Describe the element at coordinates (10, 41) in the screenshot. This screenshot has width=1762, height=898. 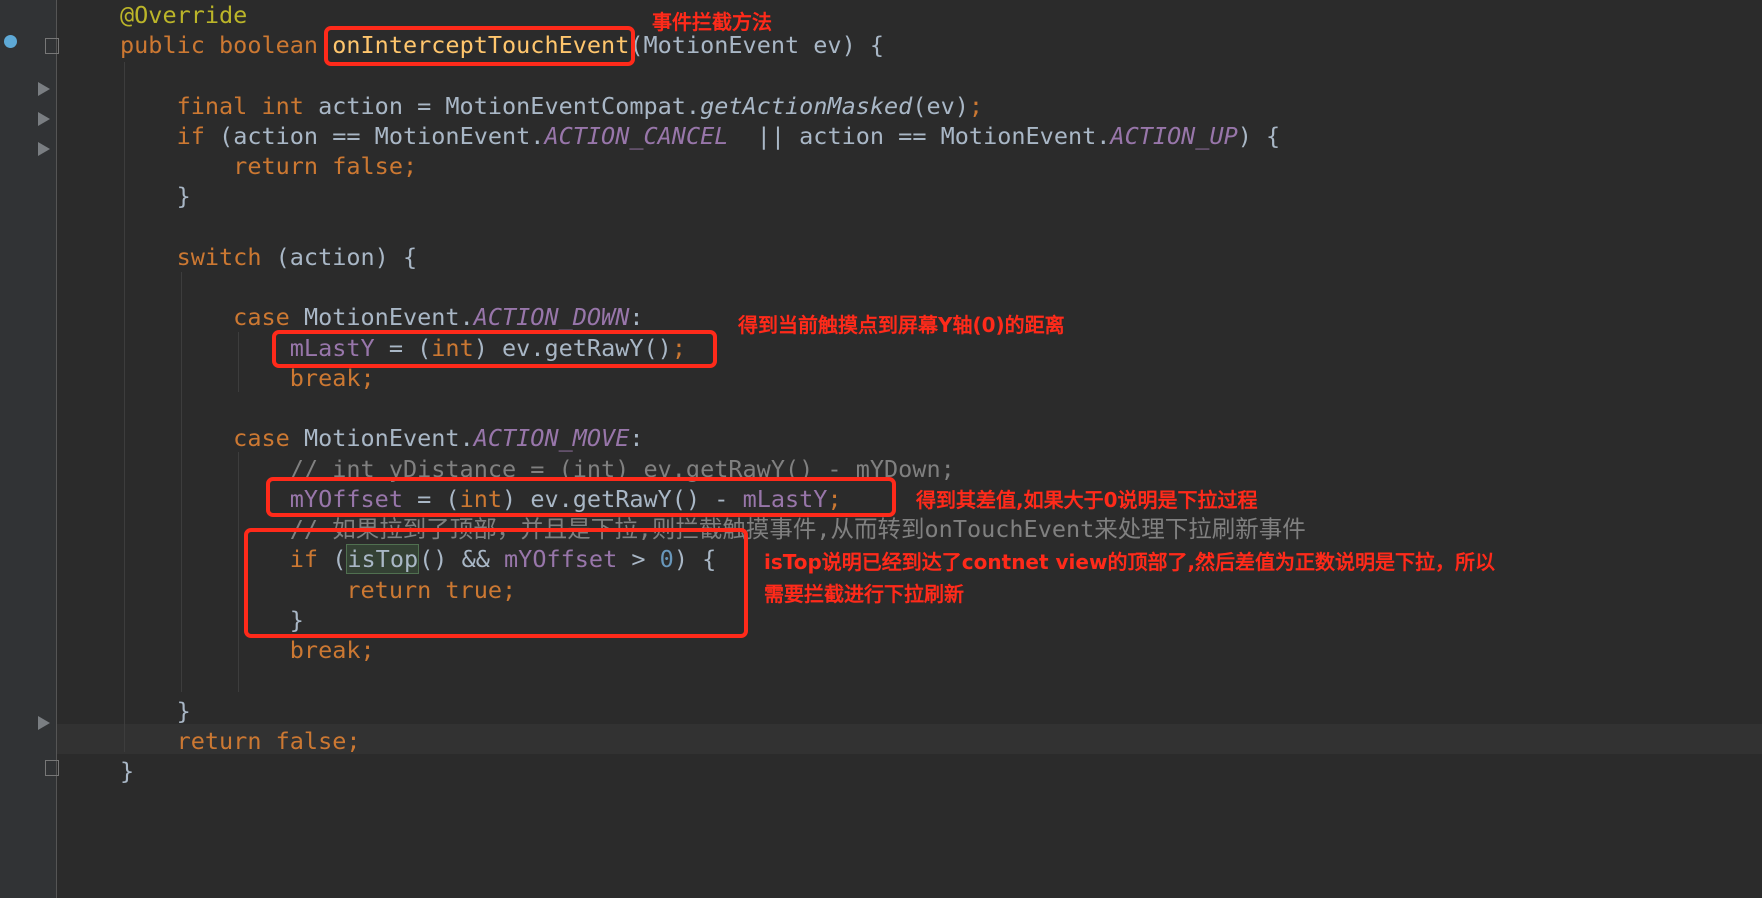
I see `override-marker-icon` at that location.